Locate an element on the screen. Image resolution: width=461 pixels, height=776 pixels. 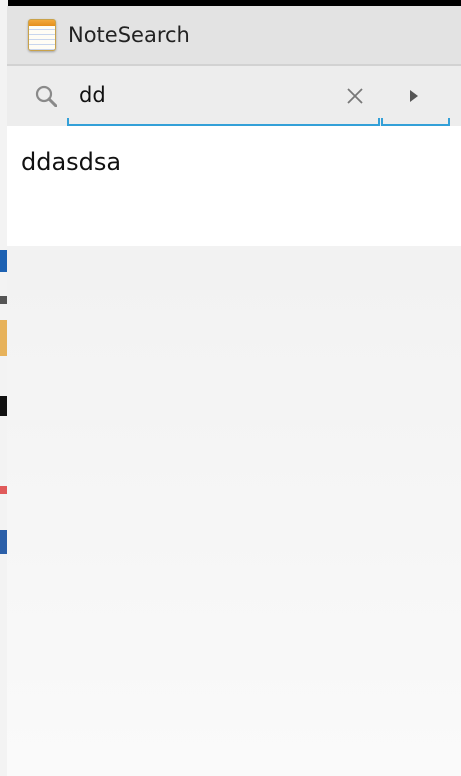
search-bar is located at coordinates (234, 96).